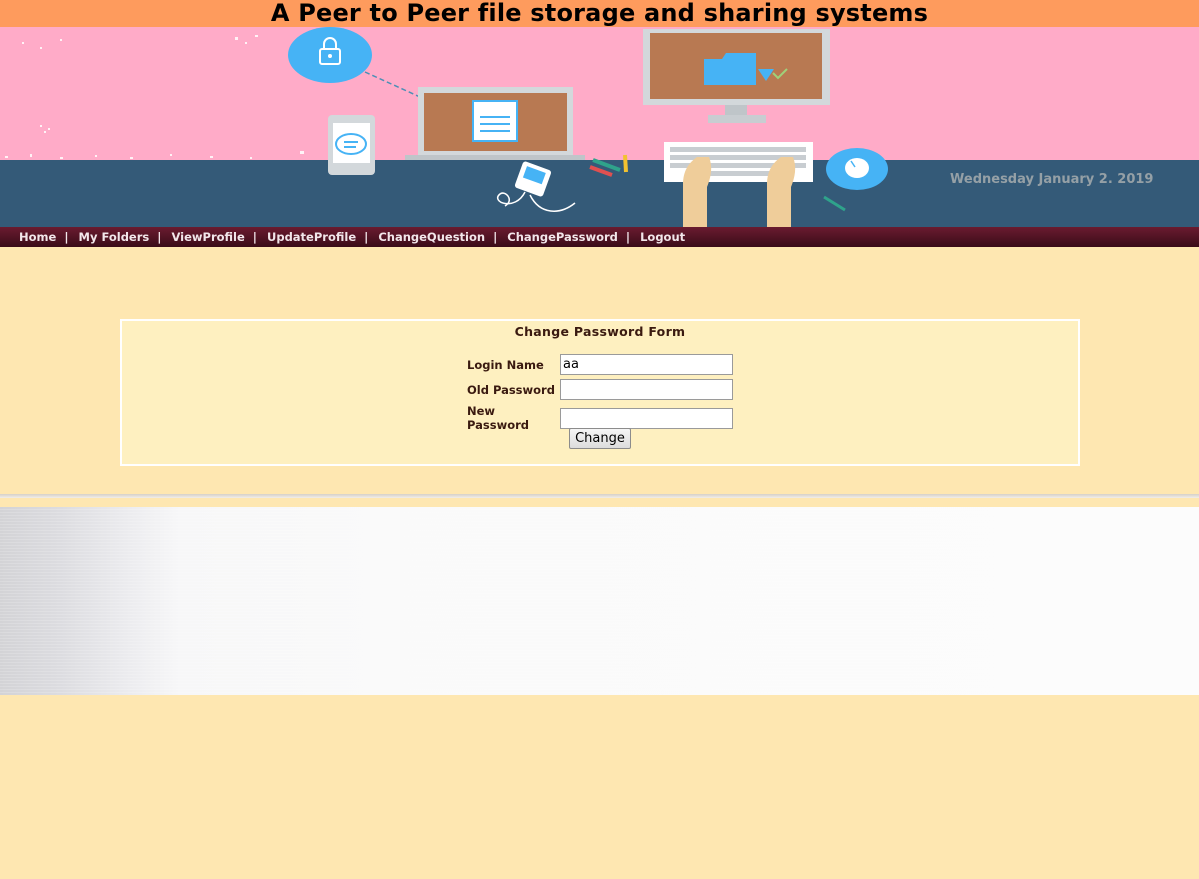 The image size is (1199, 879). I want to click on nav-link-change-question: ChangeQuestion, so click(431, 237).